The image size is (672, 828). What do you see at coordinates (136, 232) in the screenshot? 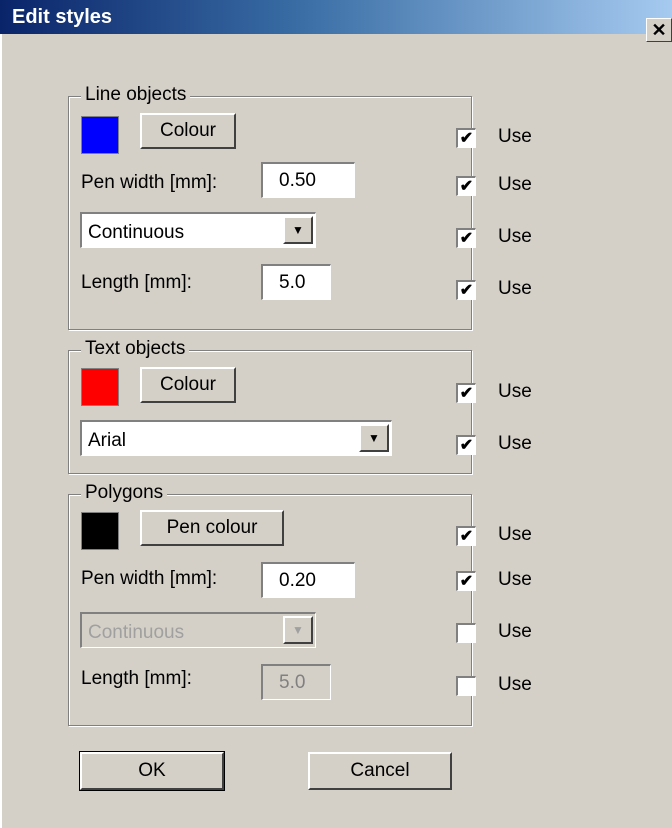
I see `line-type-value: Continuous` at bounding box center [136, 232].